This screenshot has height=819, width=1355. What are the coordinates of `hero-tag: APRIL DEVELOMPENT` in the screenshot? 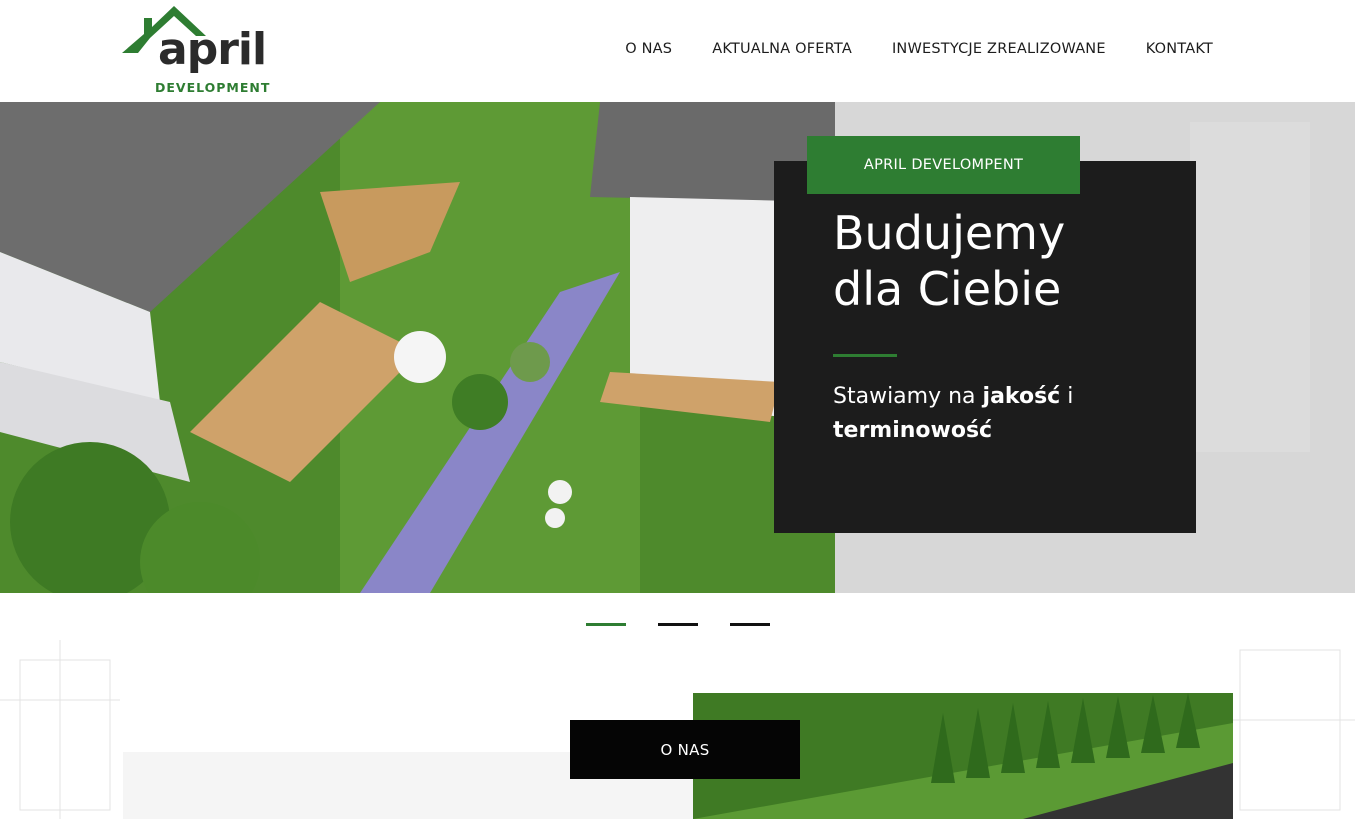 It's located at (943, 165).